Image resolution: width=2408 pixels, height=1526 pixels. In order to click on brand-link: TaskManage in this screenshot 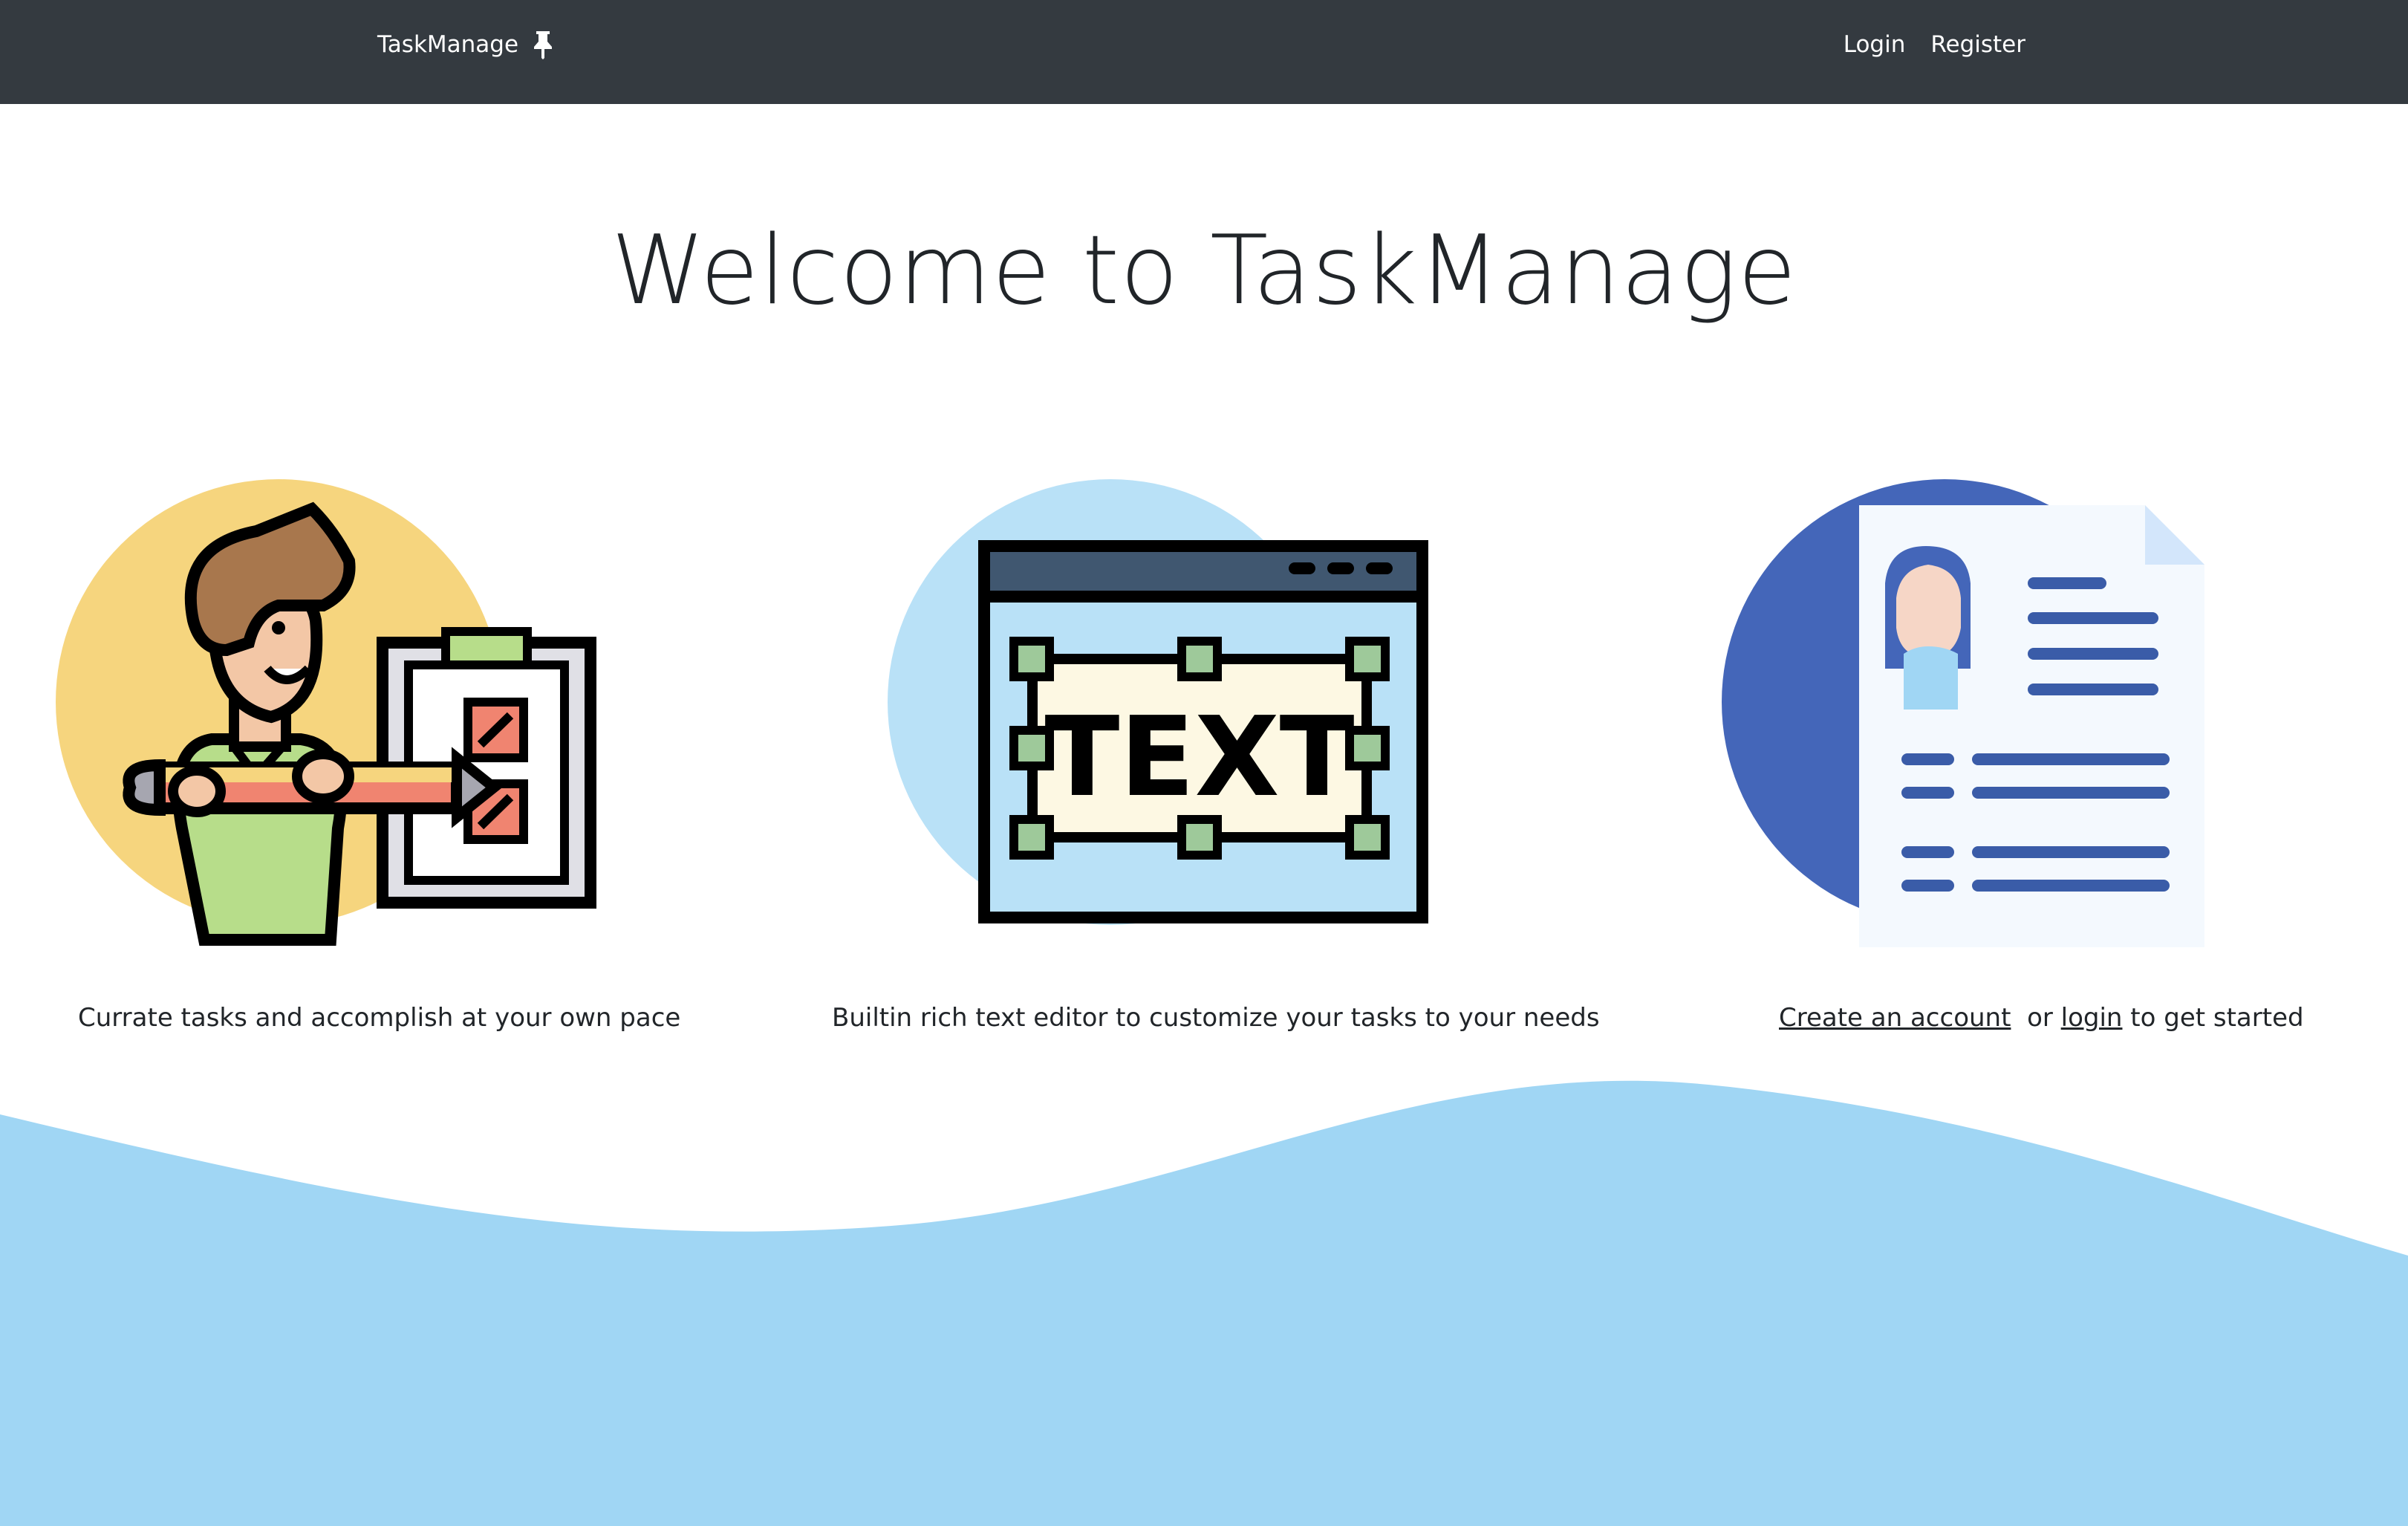, I will do `click(465, 45)`.